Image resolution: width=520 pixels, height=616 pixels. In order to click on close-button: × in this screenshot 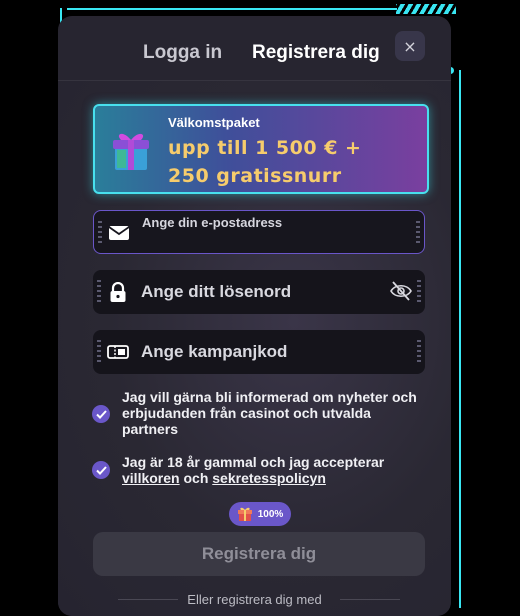, I will do `click(410, 46)`.